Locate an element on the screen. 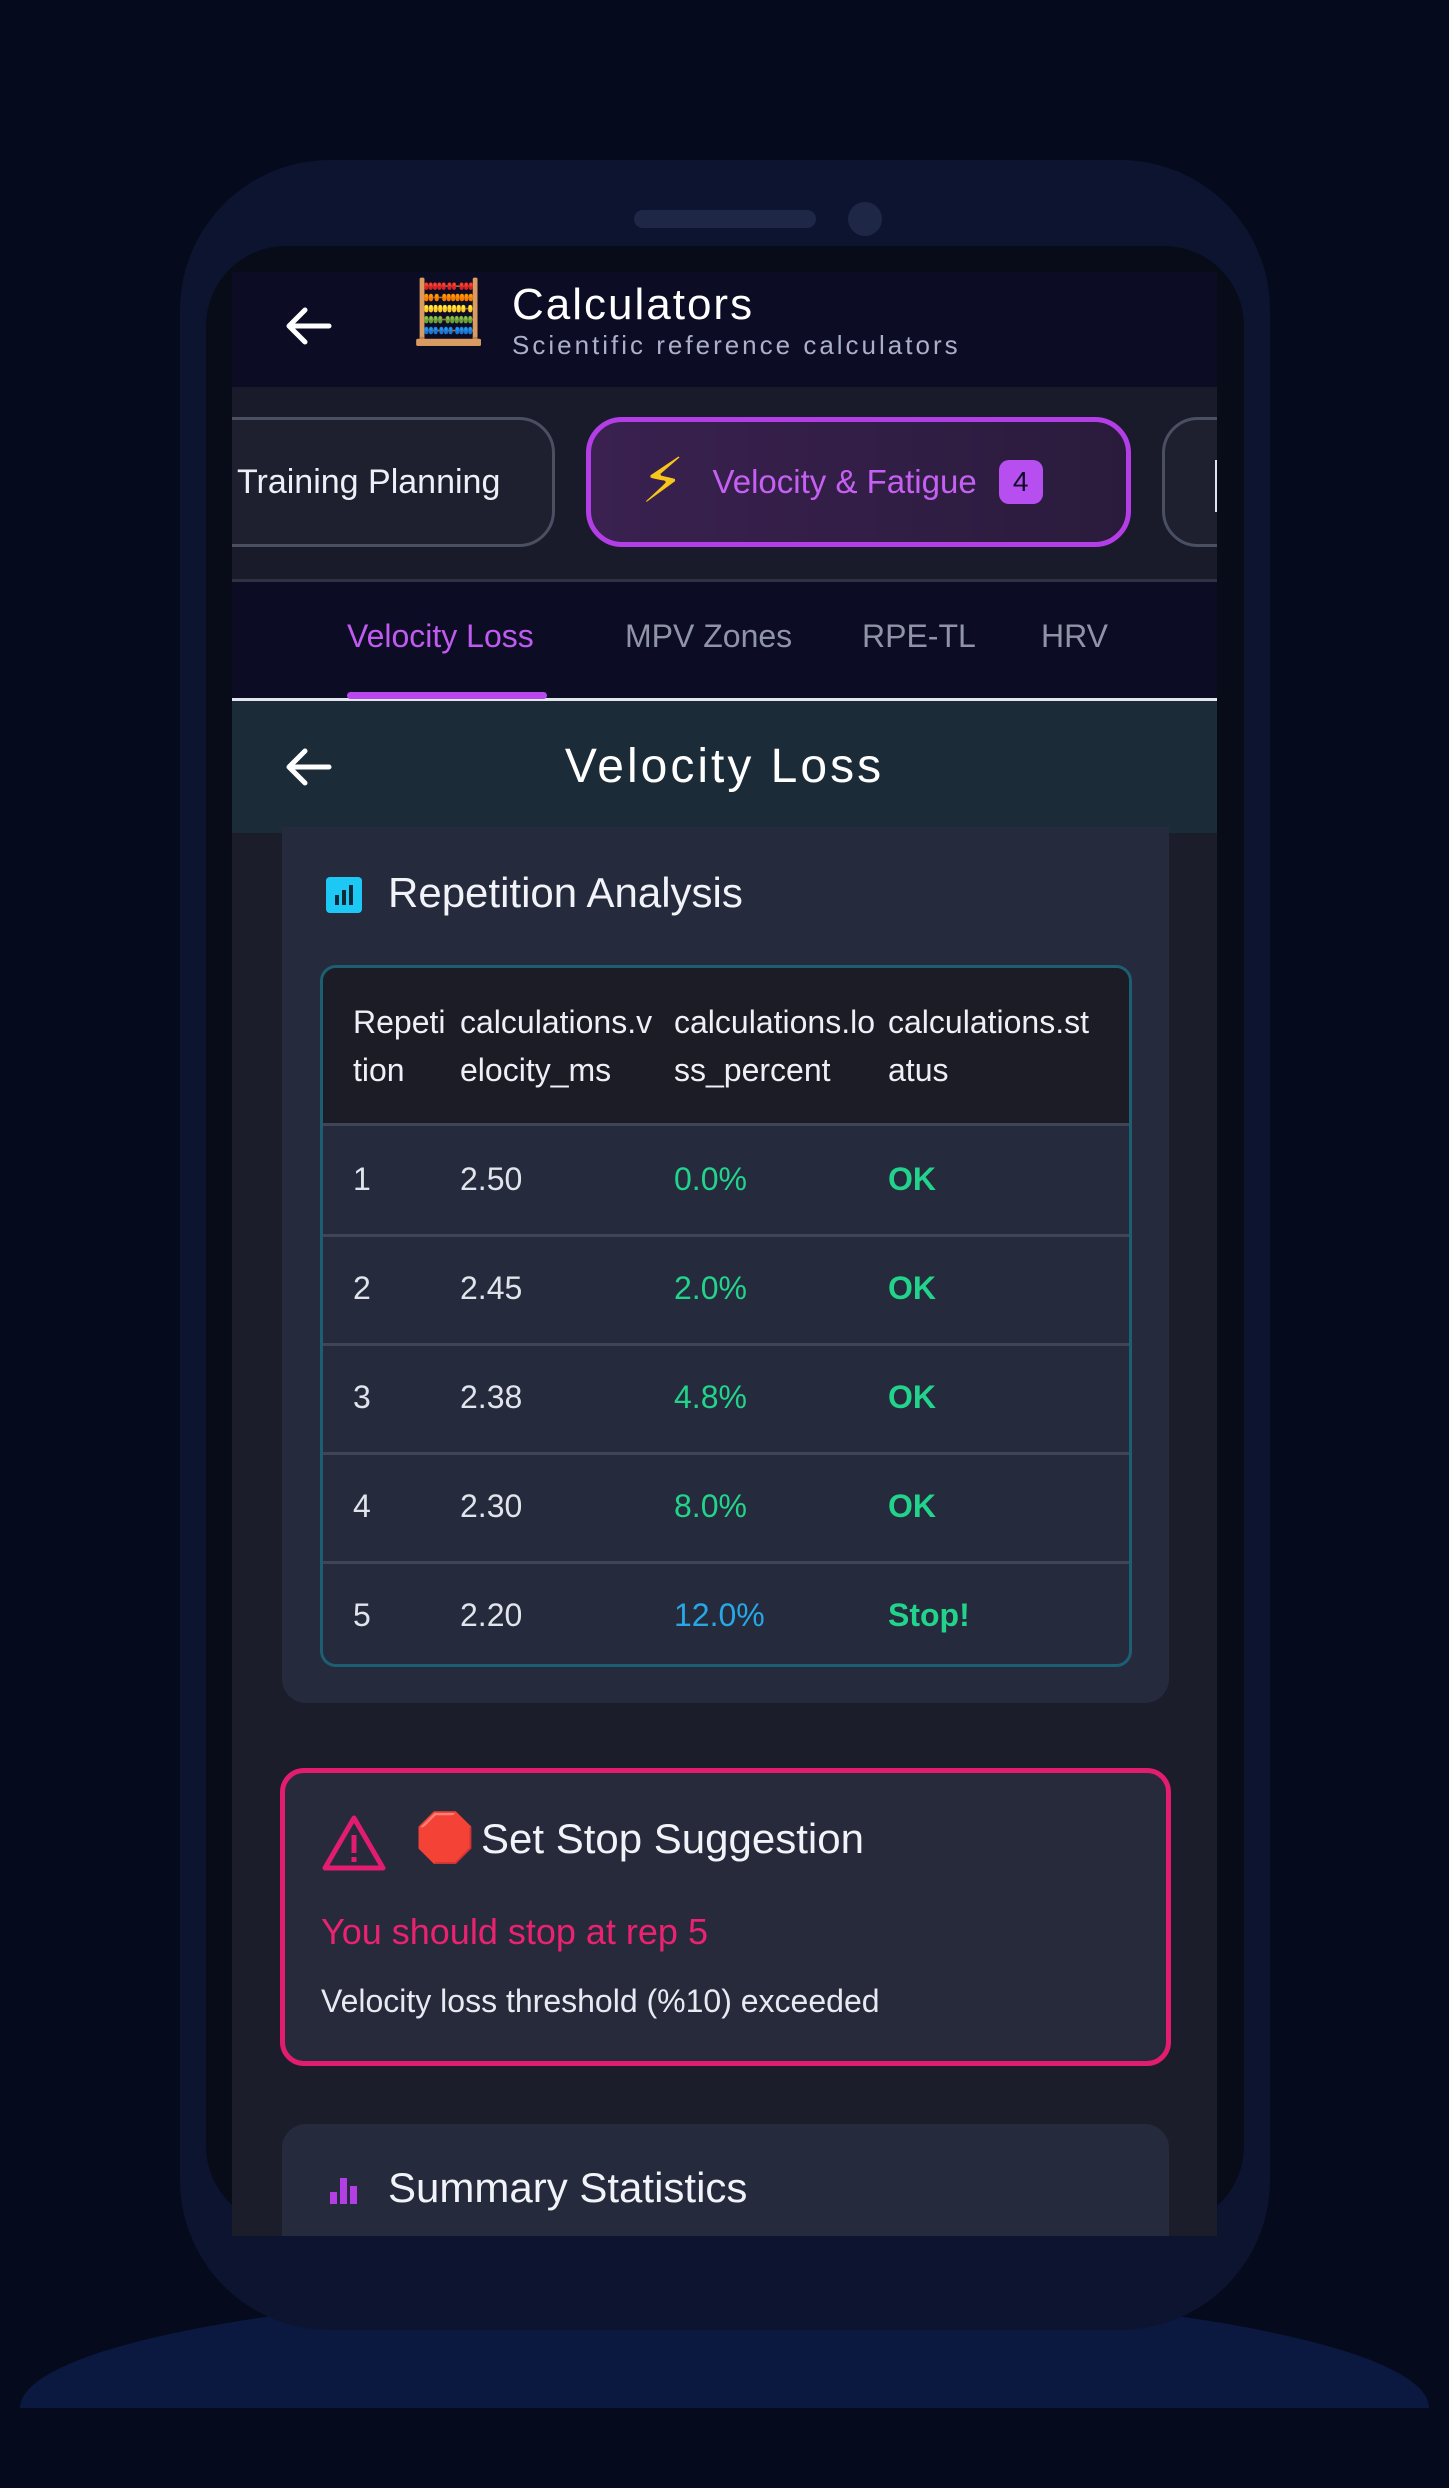 The width and height of the screenshot is (1449, 2488). tab-mpv-zones: MPV Zones is located at coordinates (708, 636).